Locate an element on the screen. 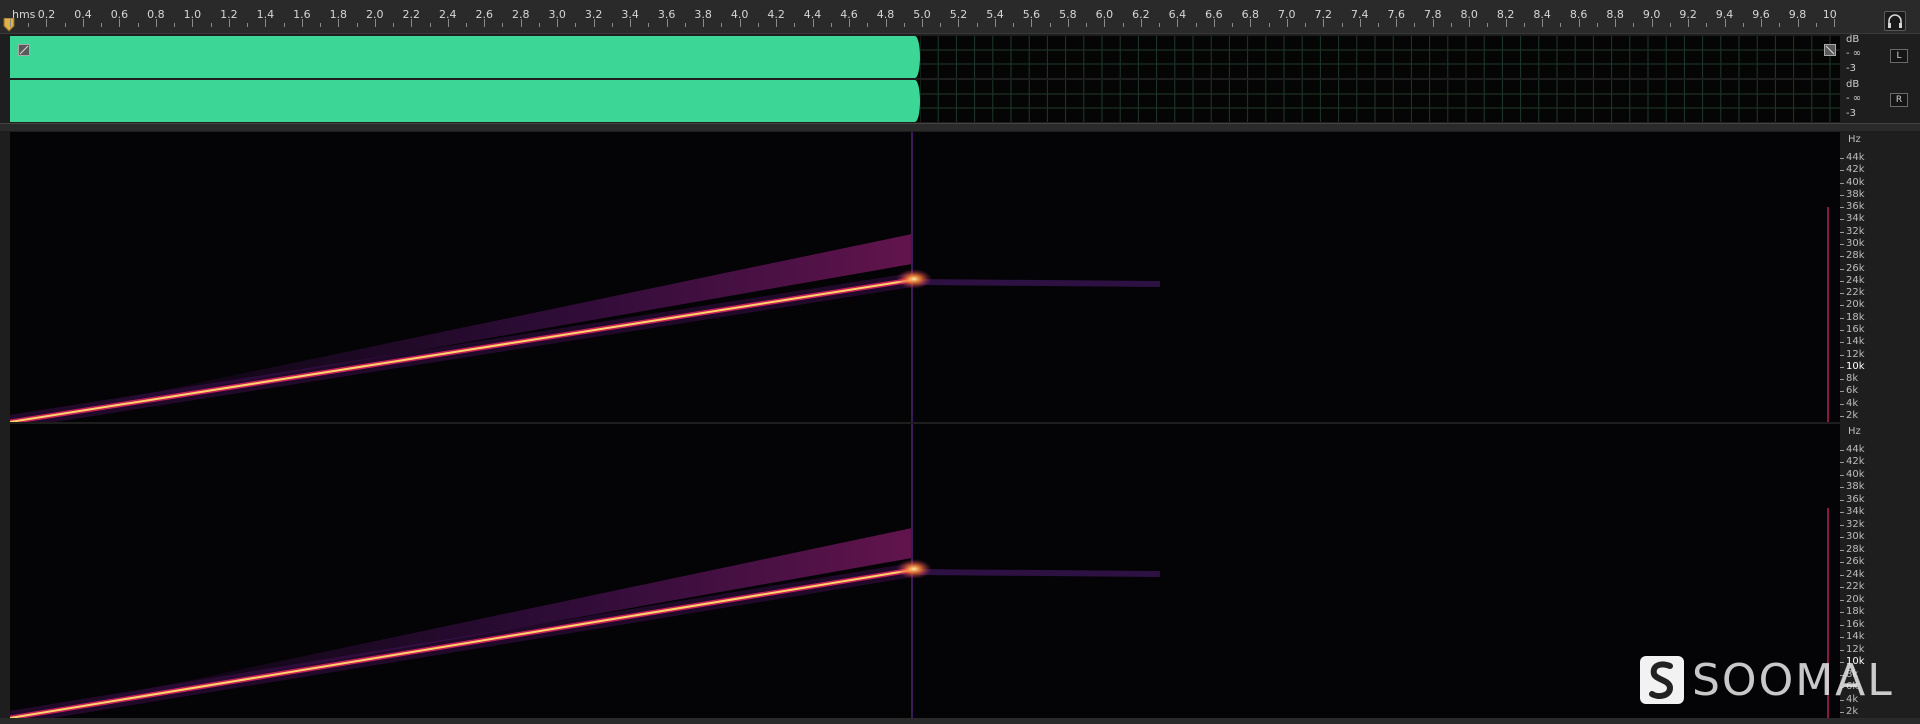 This screenshot has width=1920, height=724. frequency-label: 34k is located at coordinates (1855, 219).